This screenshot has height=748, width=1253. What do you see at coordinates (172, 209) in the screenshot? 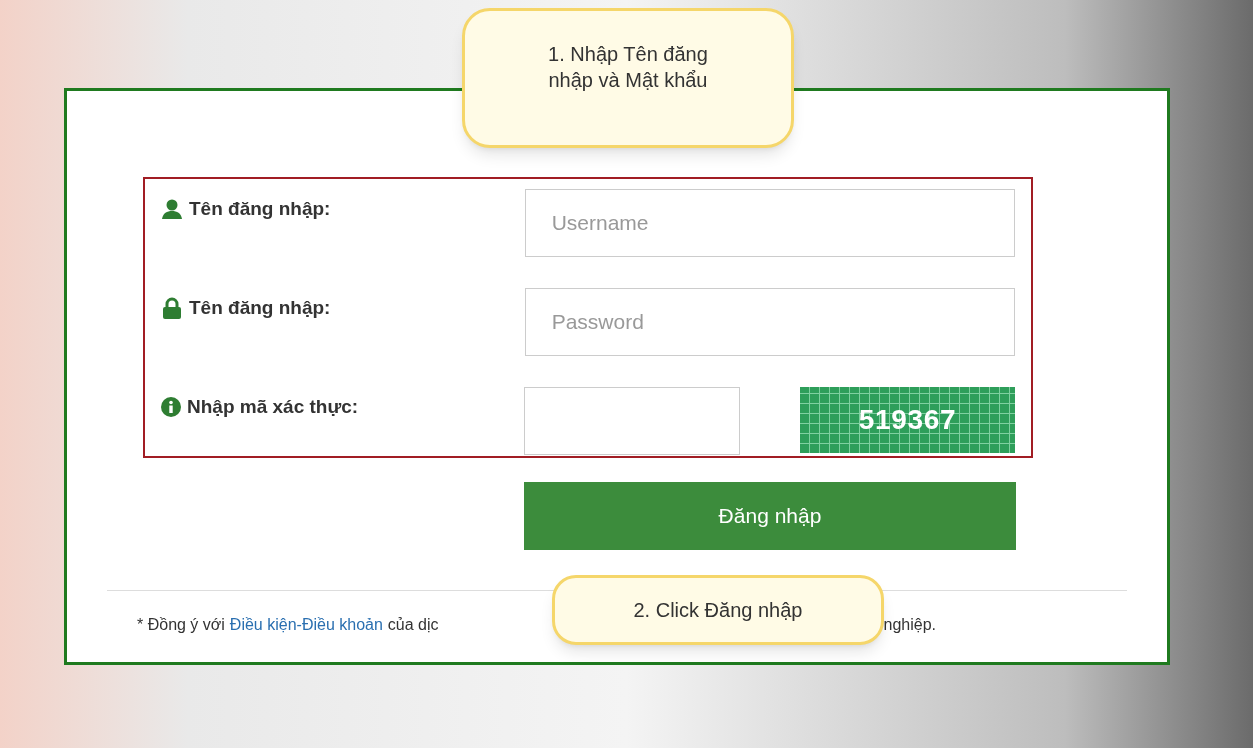
I see `user-icon` at bounding box center [172, 209].